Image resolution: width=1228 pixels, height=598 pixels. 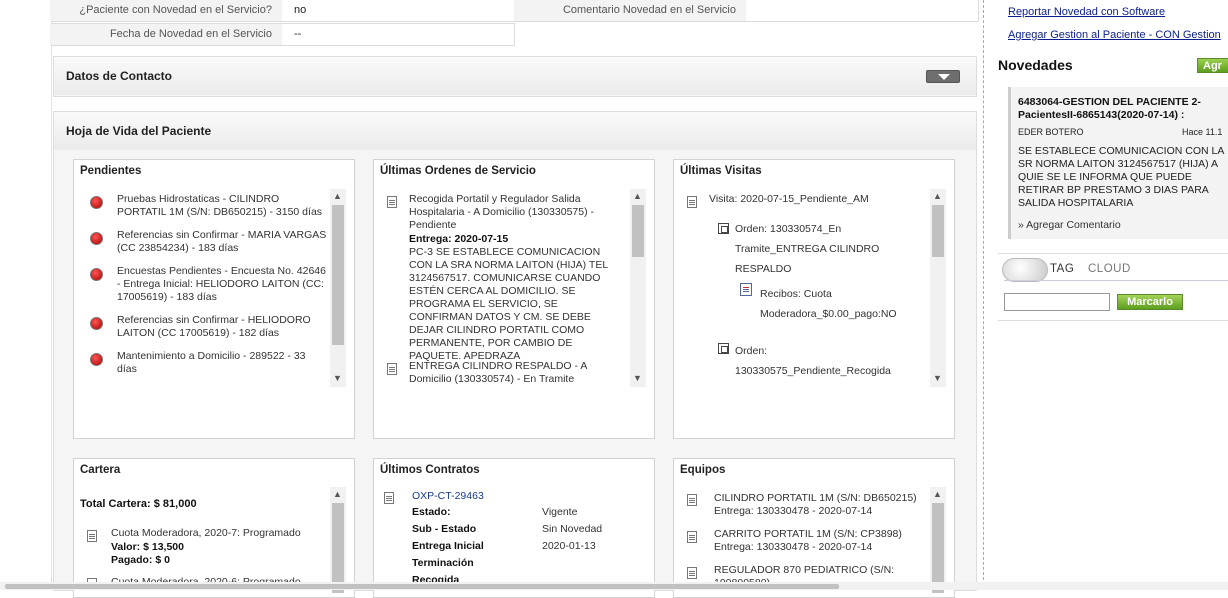 What do you see at coordinates (443, 563) in the screenshot?
I see `terminacion-label: Terminación` at bounding box center [443, 563].